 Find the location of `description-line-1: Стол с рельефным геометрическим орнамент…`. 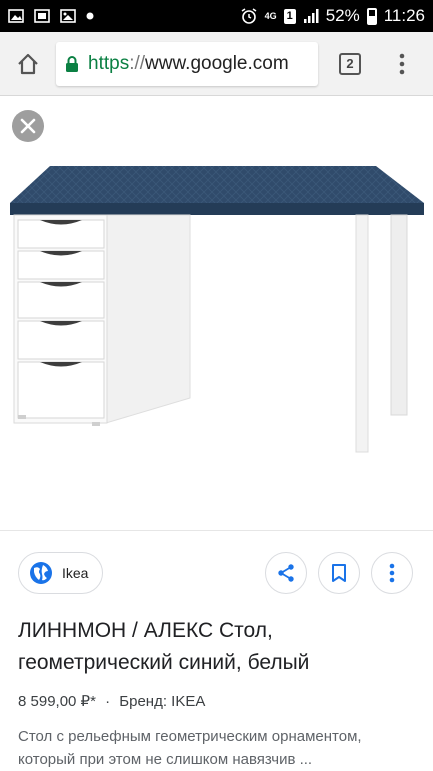

description-line-1: Стол с рельефным геометрическим орнамент… is located at coordinates (190, 736).